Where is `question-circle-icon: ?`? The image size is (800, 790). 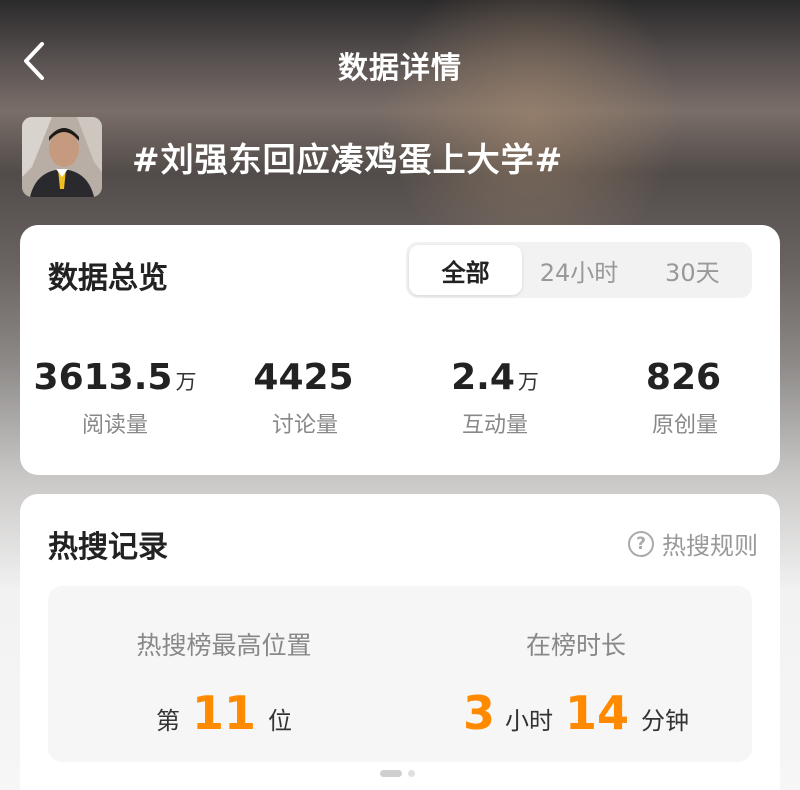
question-circle-icon: ? is located at coordinates (641, 543).